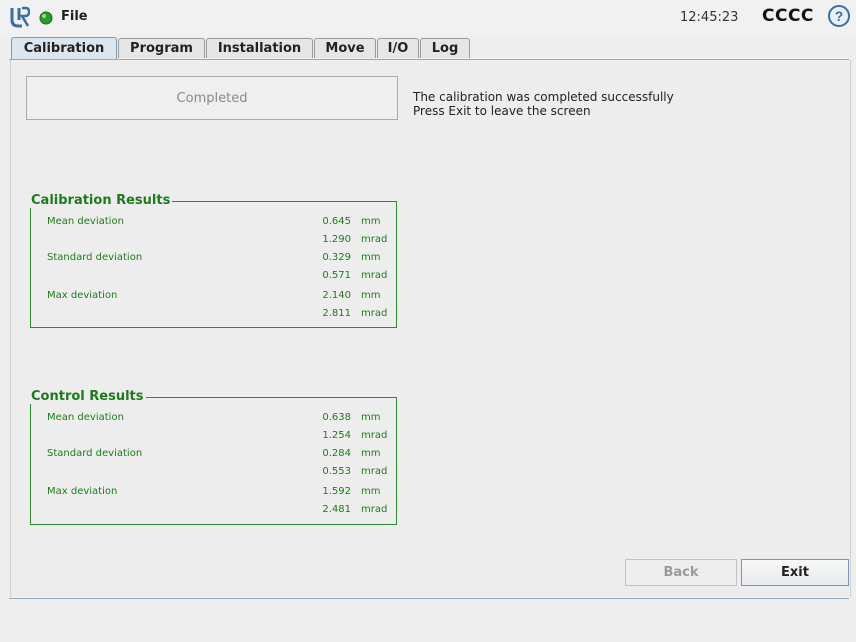  I want to click on result-value: 0.571, so click(336, 275).